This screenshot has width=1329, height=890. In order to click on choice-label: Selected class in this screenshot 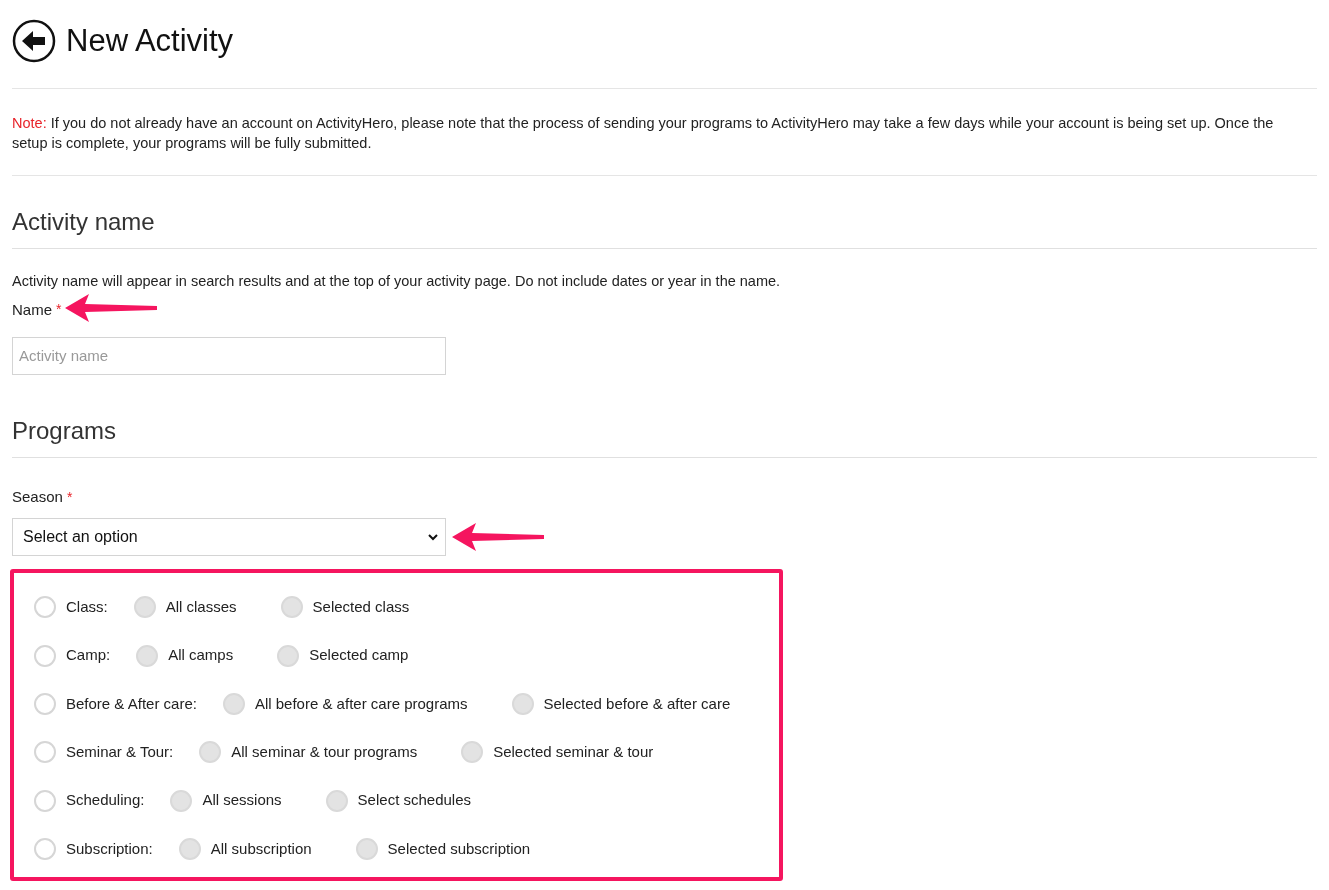, I will do `click(361, 607)`.